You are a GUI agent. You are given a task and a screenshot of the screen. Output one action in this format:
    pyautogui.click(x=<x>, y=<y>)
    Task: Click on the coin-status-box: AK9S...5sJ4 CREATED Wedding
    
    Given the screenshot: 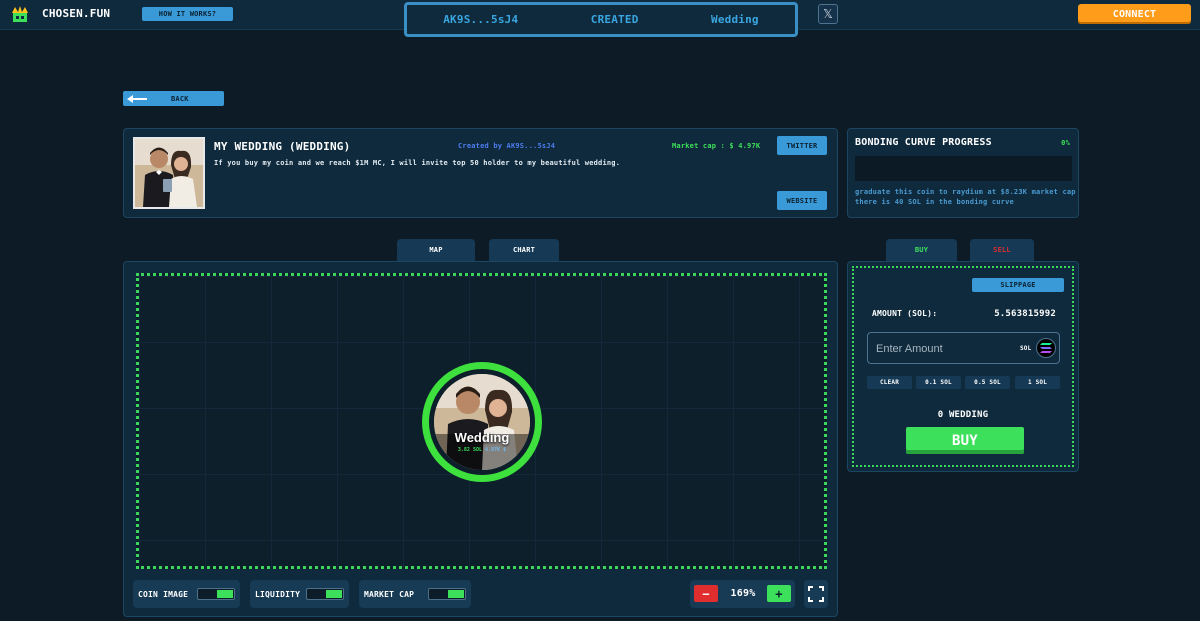 What is the action you would take?
    pyautogui.click(x=601, y=19)
    